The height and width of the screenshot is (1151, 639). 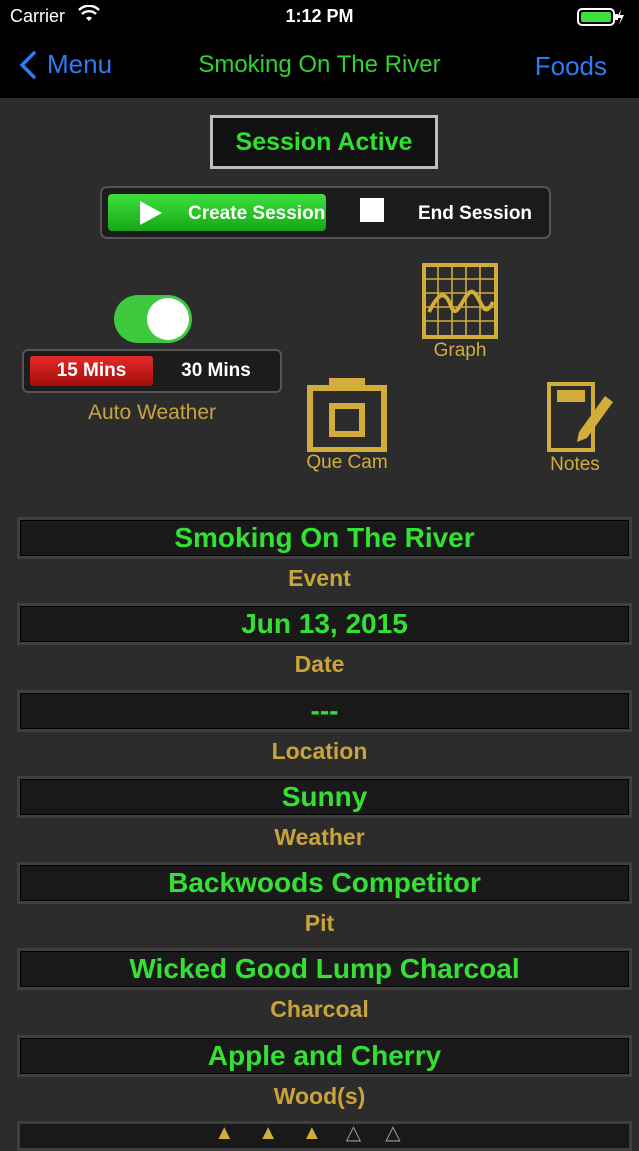 I want to click on notes-label: Notes, so click(x=575, y=464).